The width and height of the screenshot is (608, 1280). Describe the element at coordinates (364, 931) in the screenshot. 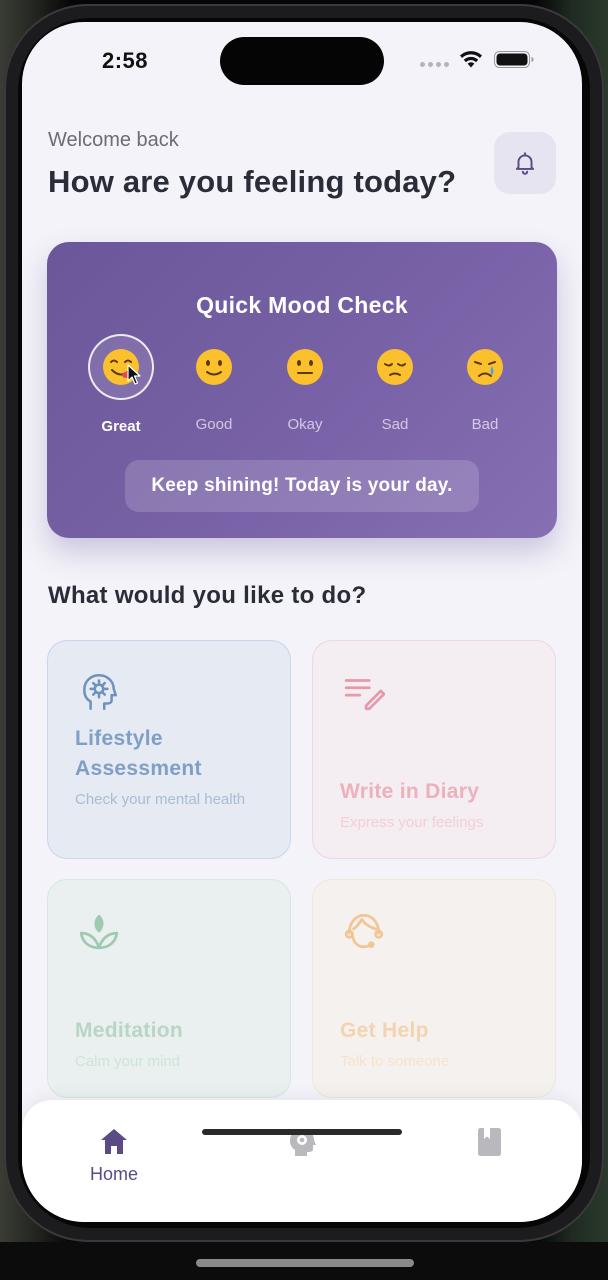

I see `headset-icon` at that location.